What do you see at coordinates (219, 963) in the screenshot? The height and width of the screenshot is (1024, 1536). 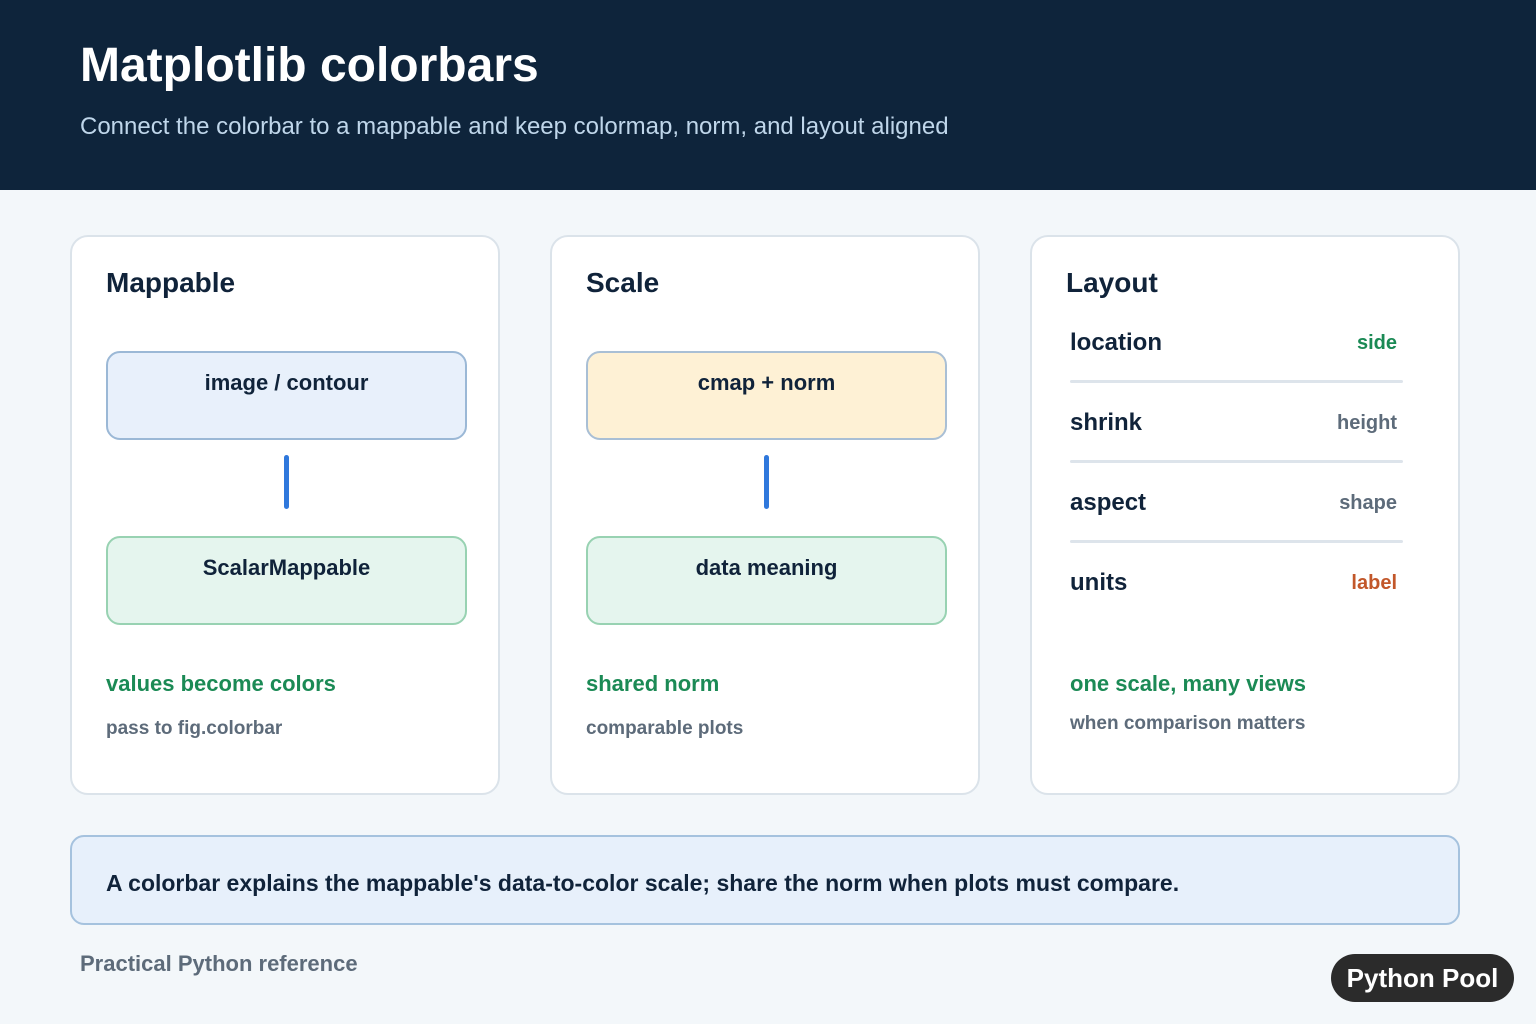 I see `footer-caption: Practical Python reference` at bounding box center [219, 963].